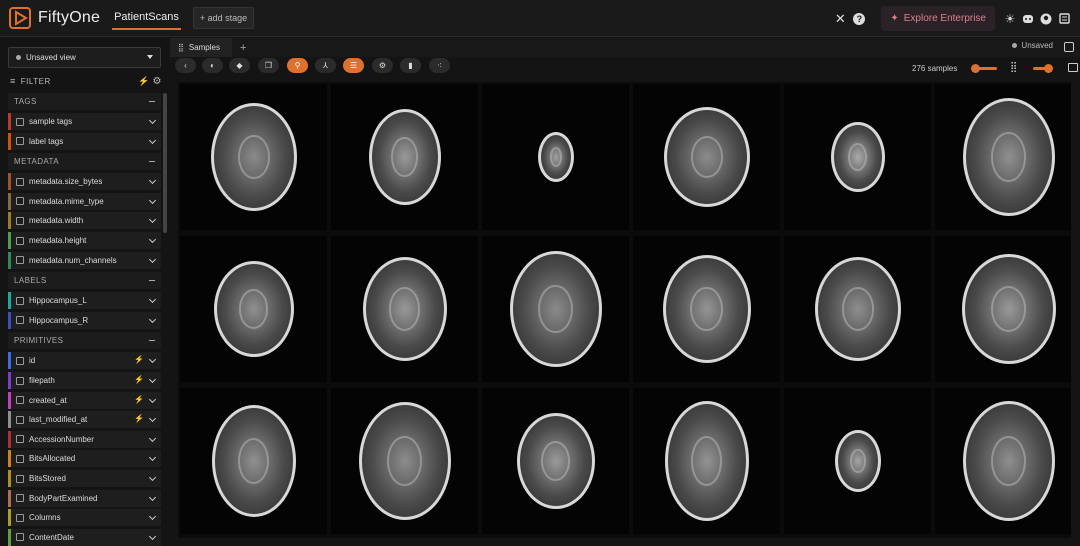 This screenshot has width=1080, height=546. Describe the element at coordinates (1064, 19) in the screenshot. I see `docs-icon` at that location.